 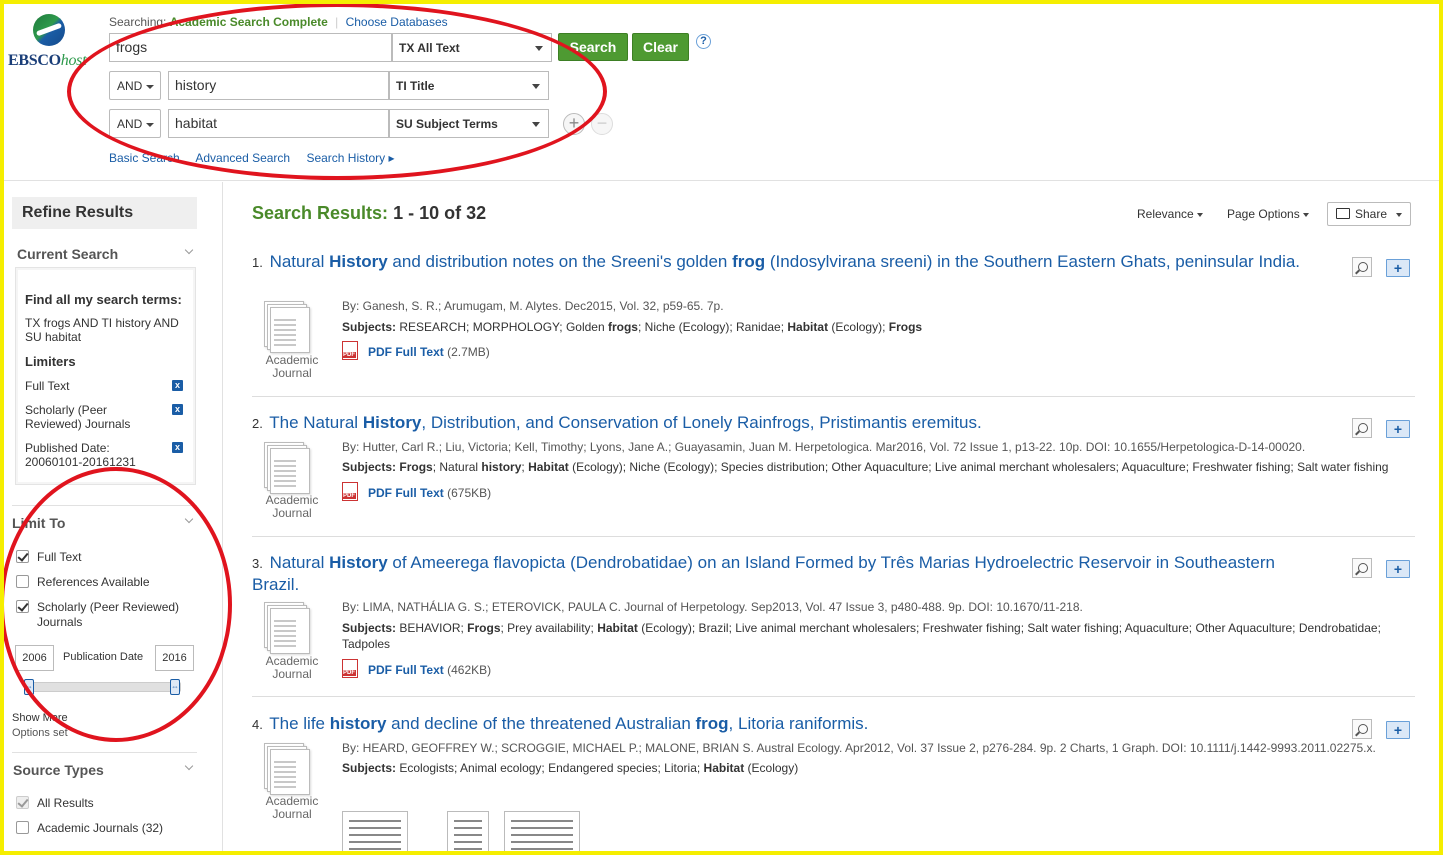 I want to click on result-actions, so click(x=1382, y=429).